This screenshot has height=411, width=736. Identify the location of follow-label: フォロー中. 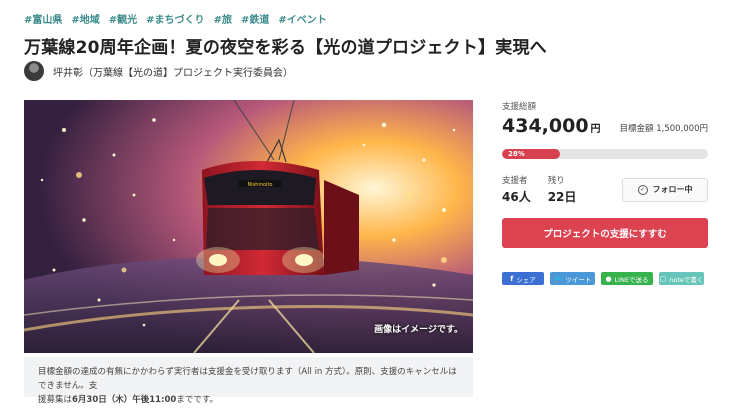
(672, 189).